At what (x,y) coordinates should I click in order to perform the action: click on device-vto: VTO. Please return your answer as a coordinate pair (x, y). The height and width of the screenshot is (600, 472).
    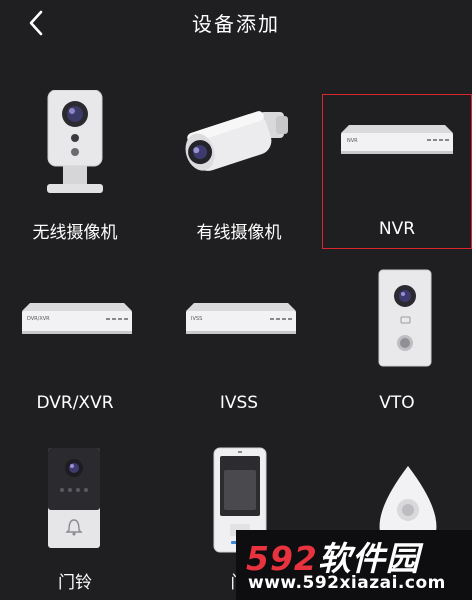
    Looking at the image, I should click on (397, 342).